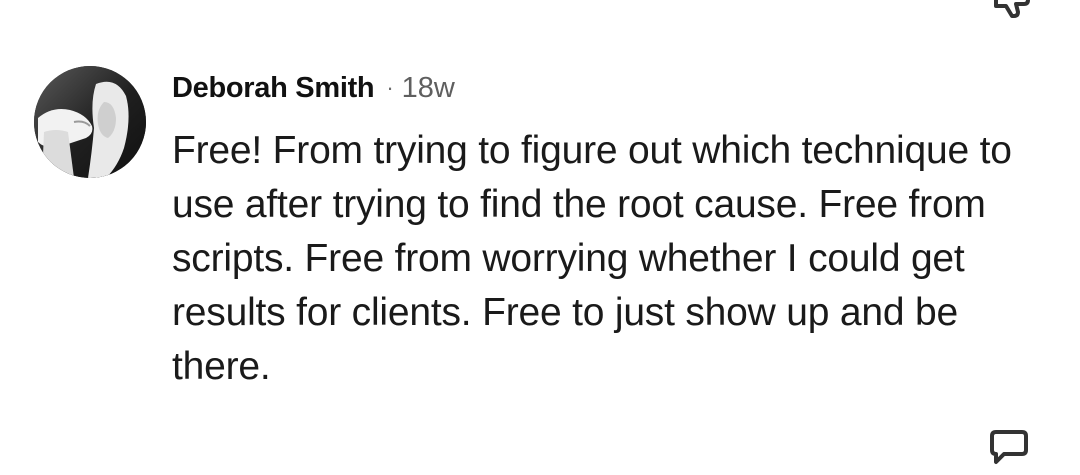  Describe the element at coordinates (1013, 11) in the screenshot. I see `thumbs-down-icon` at that location.